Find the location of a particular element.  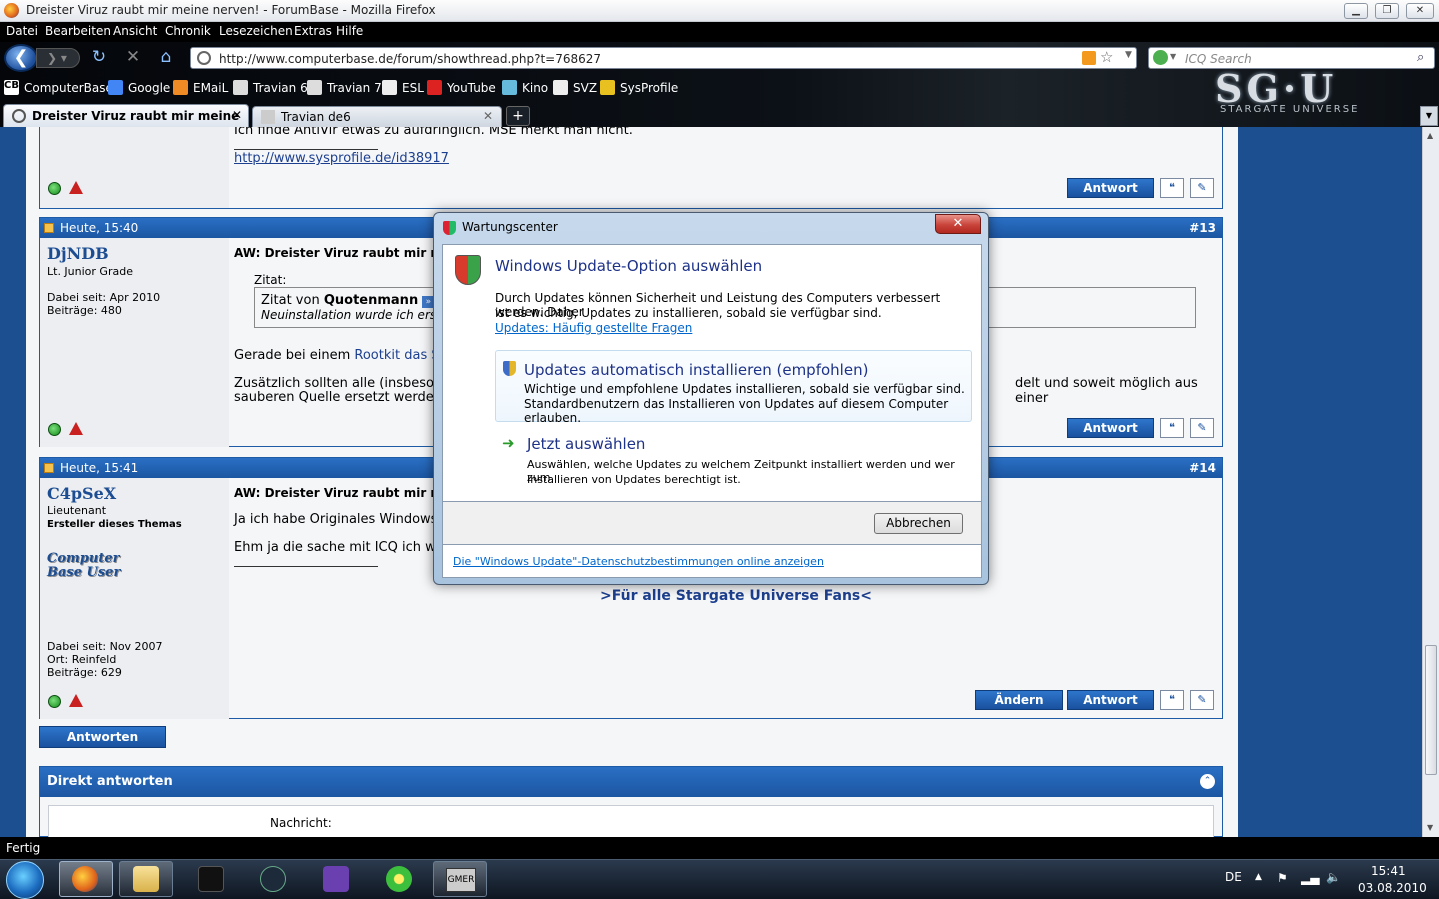

search-icon: ⌕ is located at coordinates (1420, 57).